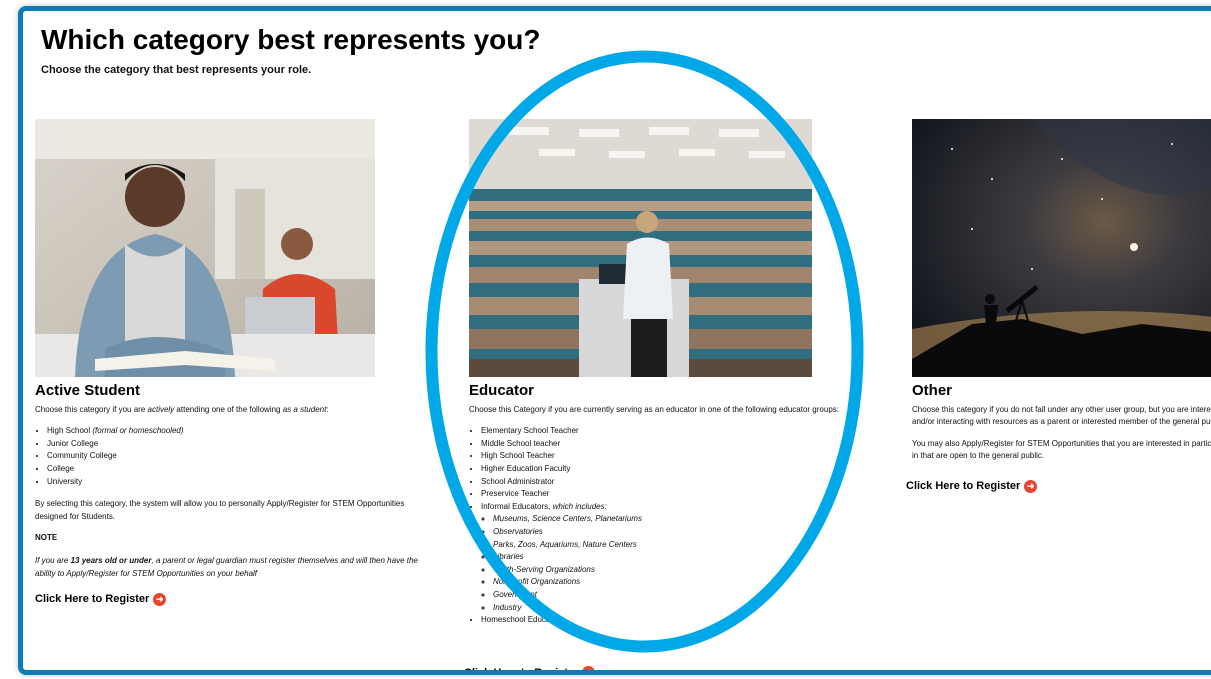 Image resolution: width=1211 pixels, height=679 pixels. Describe the element at coordinates (686, 582) in the screenshot. I see `sub-list-item: Non Profit Organizations` at that location.